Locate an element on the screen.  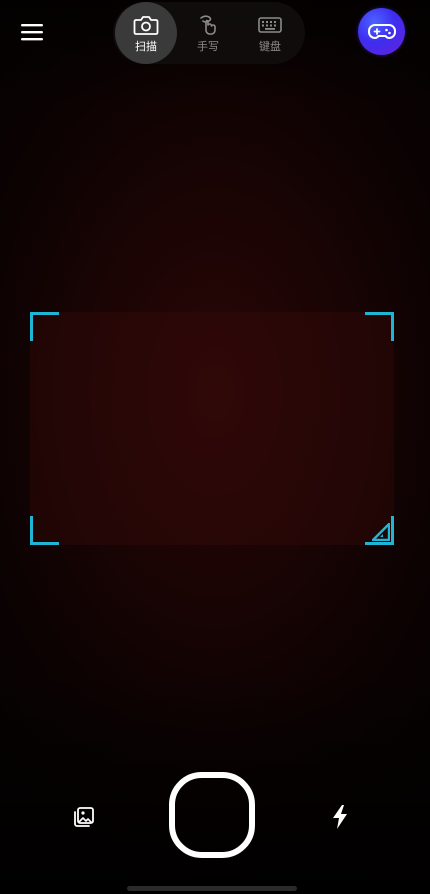
tab-keyboard: 键盘 is located at coordinates (270, 33).